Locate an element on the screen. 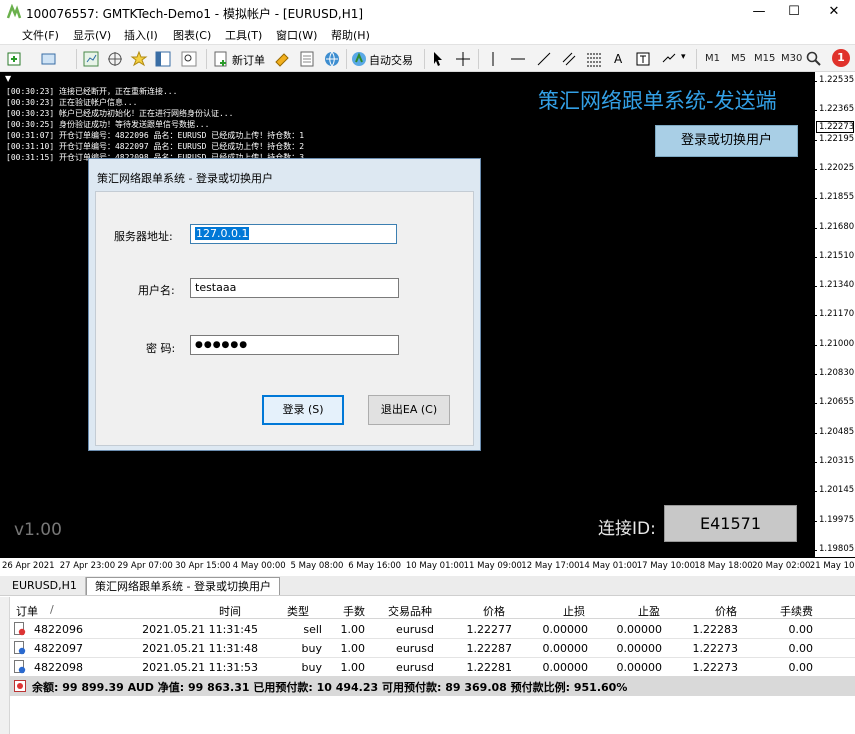  time-tick: 17 May 10:00 is located at coordinates (665, 566).